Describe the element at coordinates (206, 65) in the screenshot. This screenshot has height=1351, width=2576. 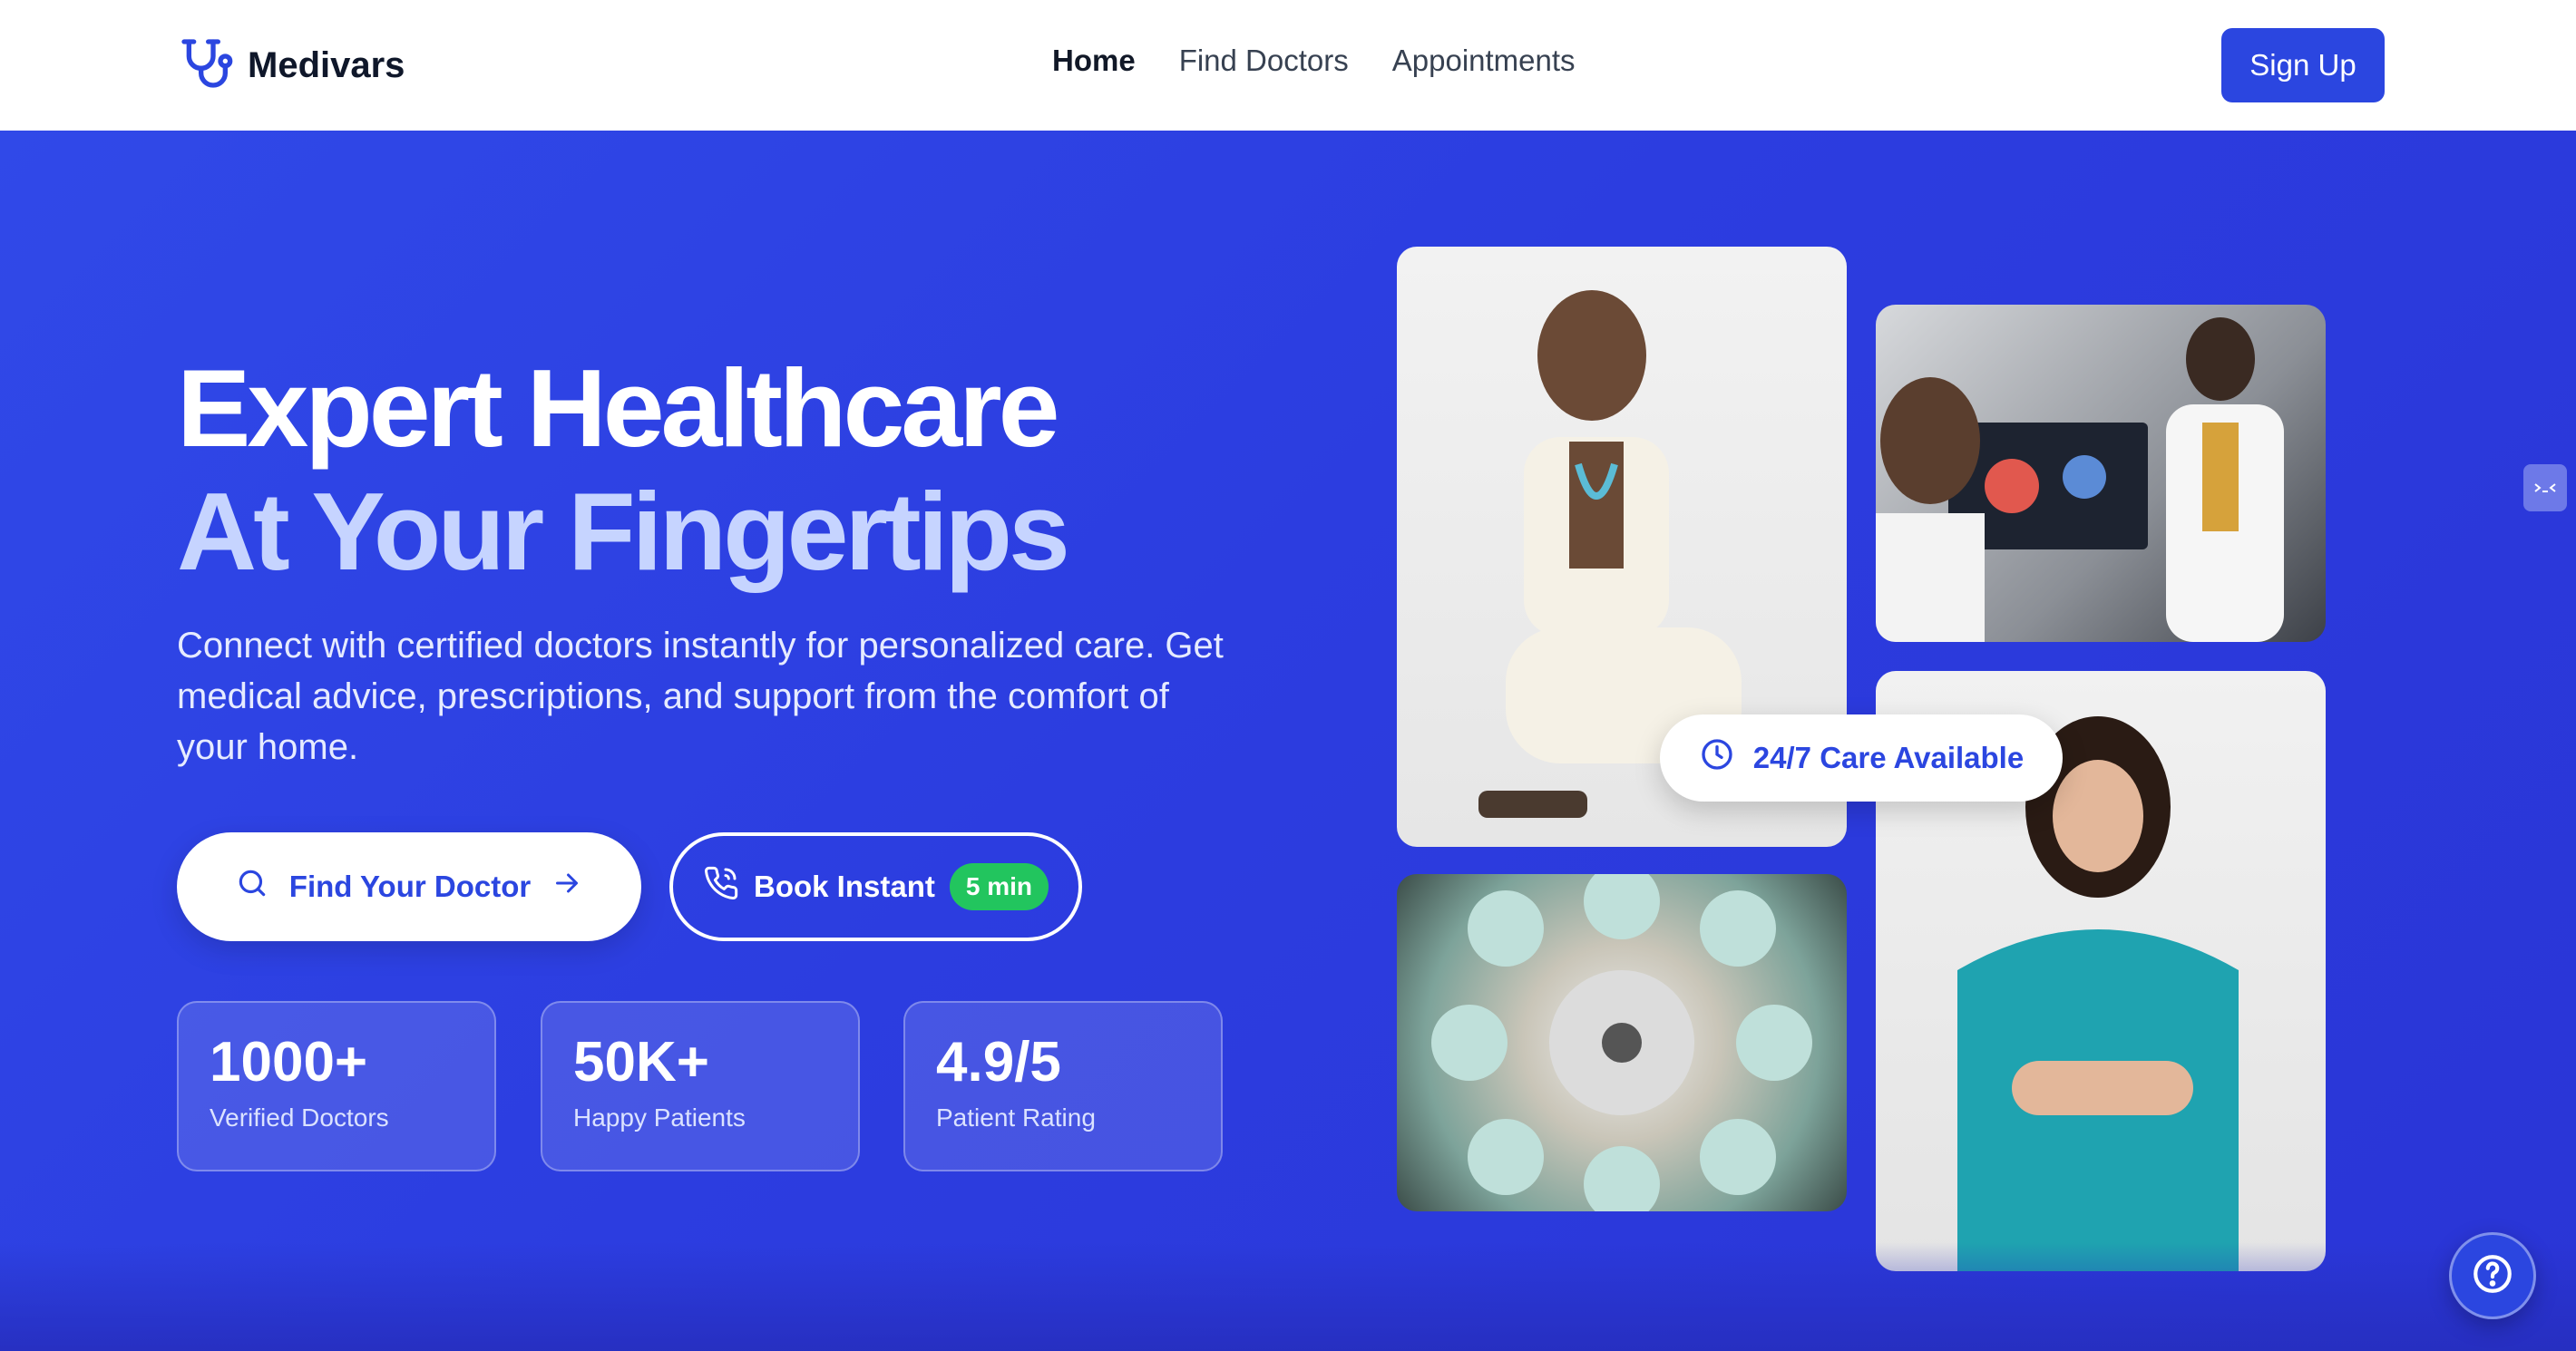
I see `stethoscope-icon` at that location.